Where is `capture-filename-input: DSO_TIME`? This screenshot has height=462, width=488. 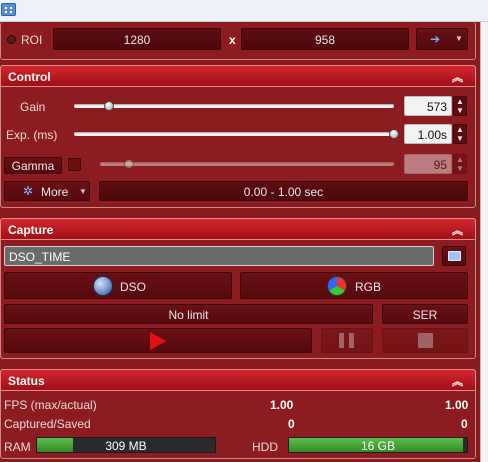 capture-filename-input: DSO_TIME is located at coordinates (219, 256).